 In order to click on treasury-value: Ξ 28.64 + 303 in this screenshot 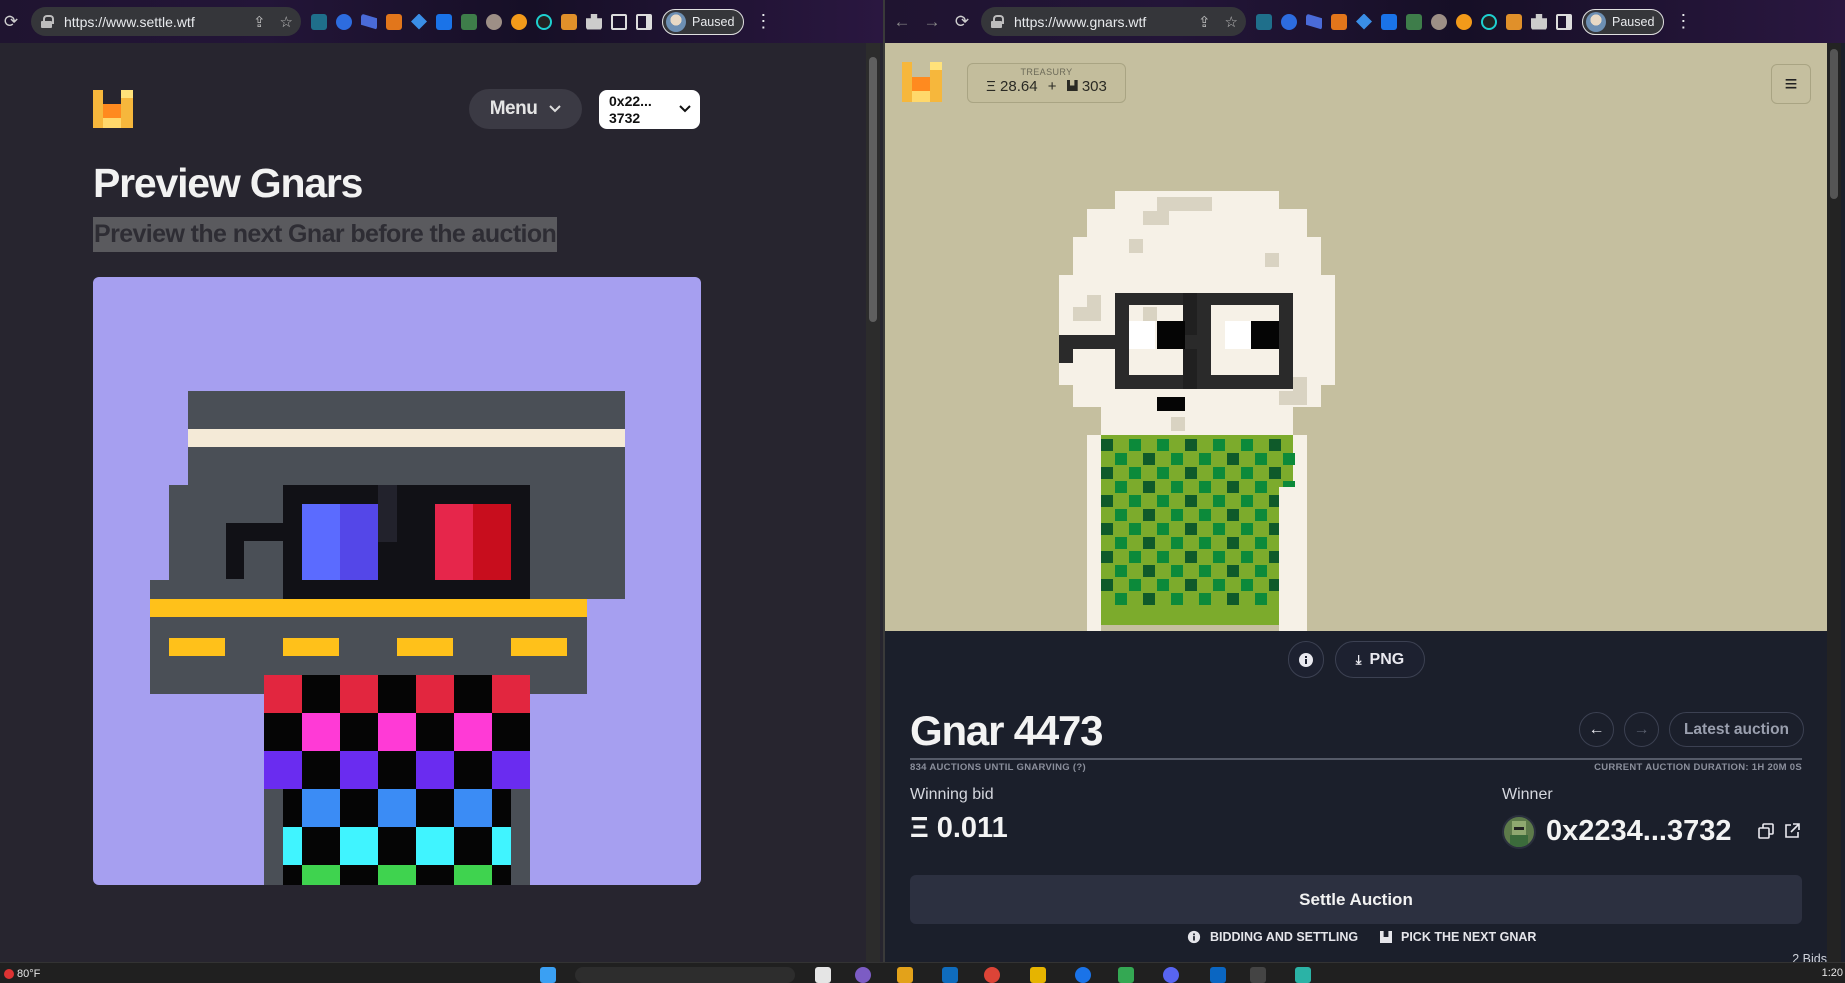, I will do `click(1046, 86)`.